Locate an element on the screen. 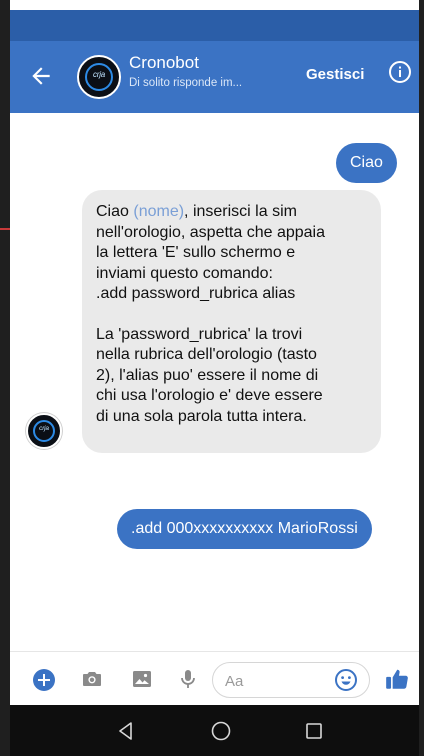 This screenshot has height=756, width=424. microphone-icon is located at coordinates (188, 679).